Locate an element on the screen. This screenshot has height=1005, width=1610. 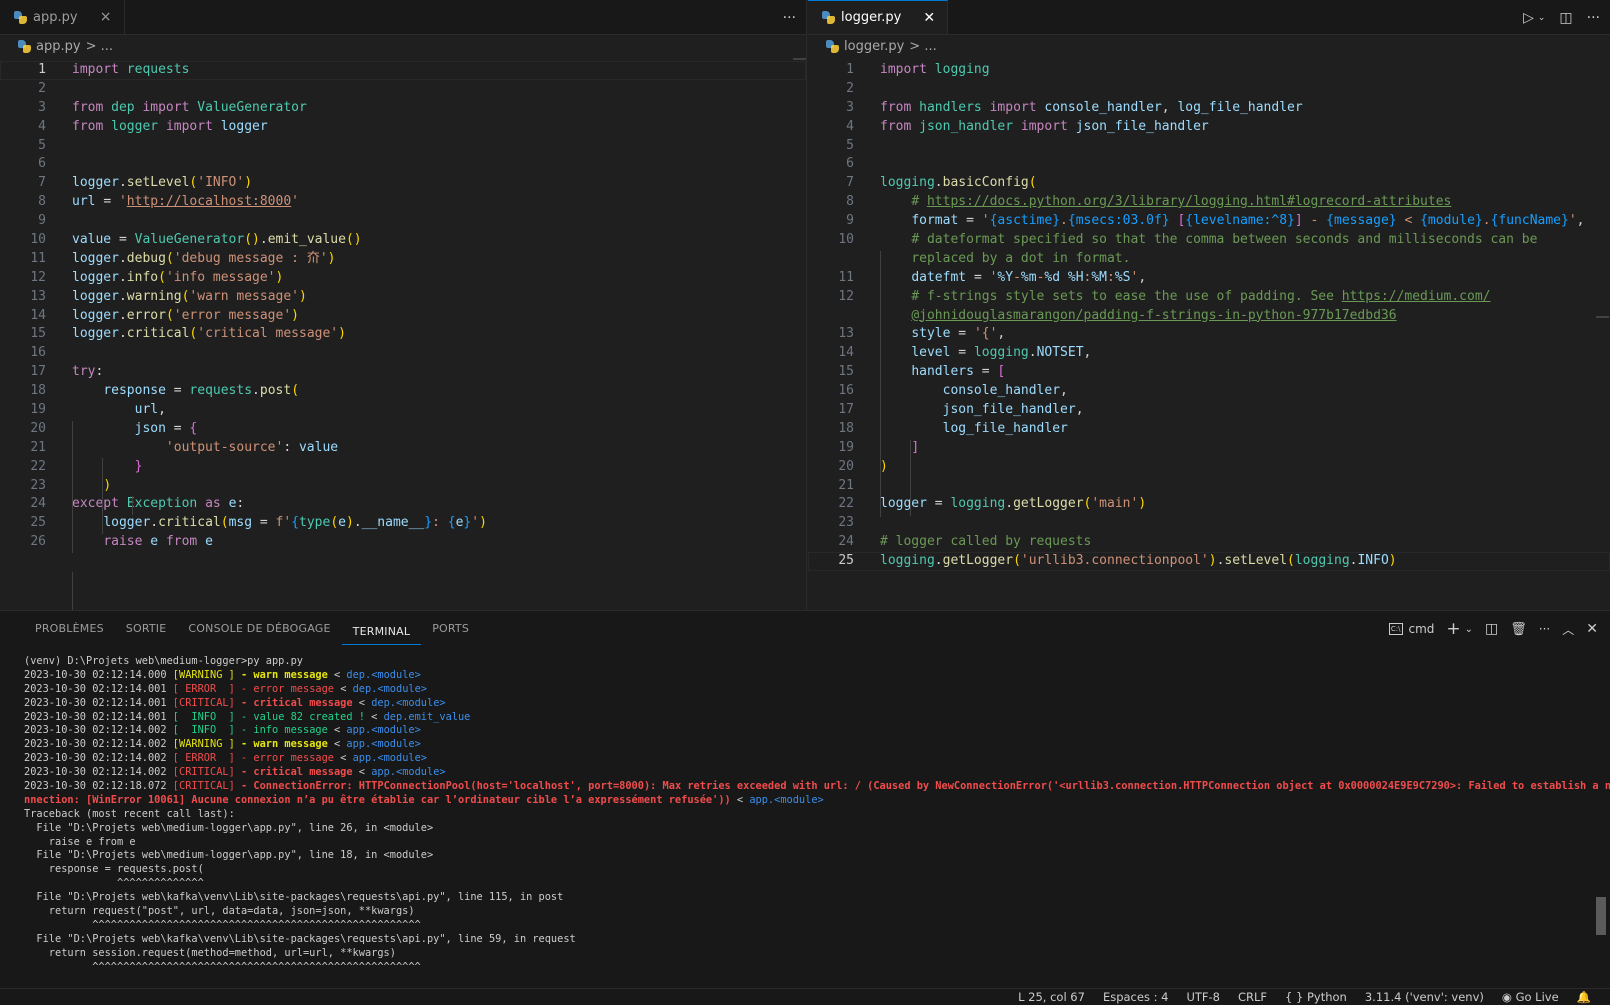
terminal-line: ^^^^^^^^^^^^^^ is located at coordinates (114, 883).